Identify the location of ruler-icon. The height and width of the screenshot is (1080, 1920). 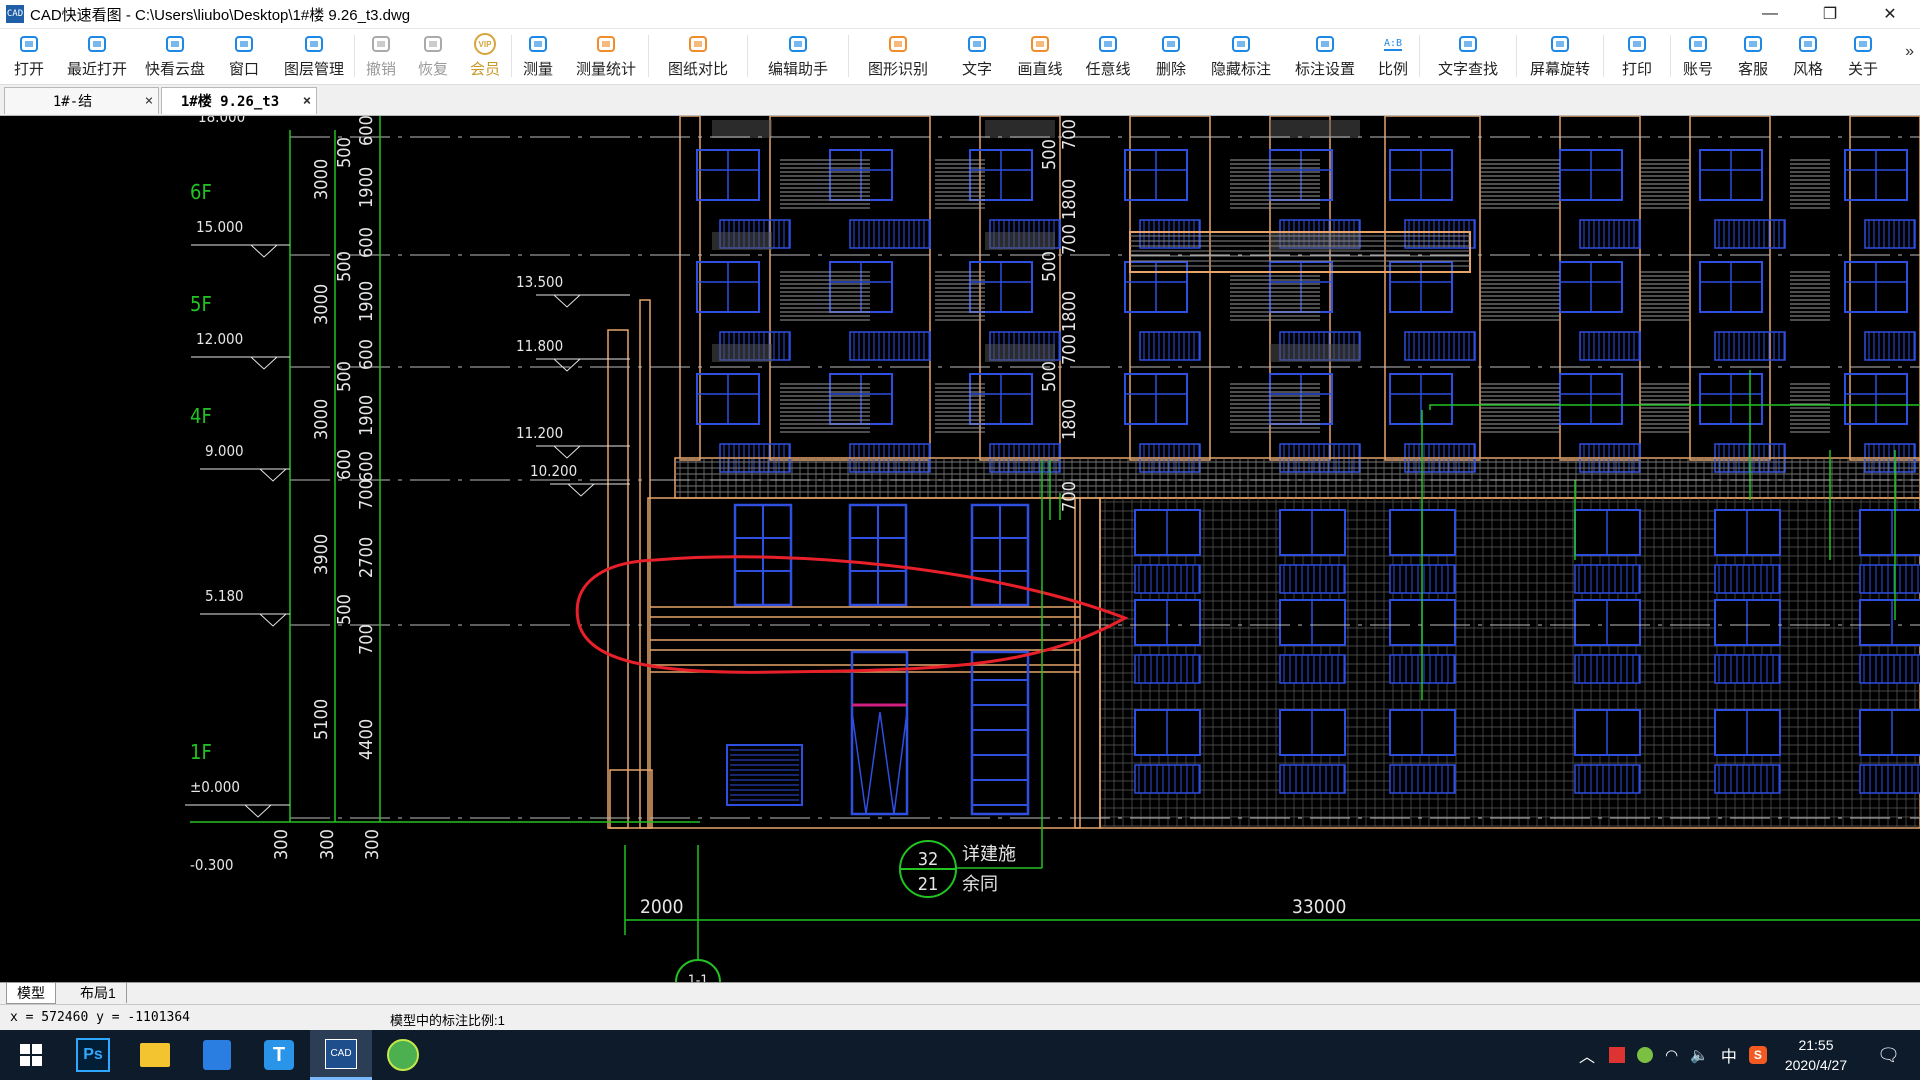
(538, 44).